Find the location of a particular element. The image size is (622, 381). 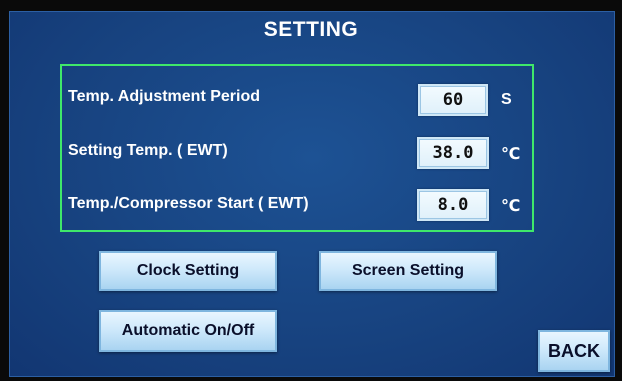

screen-setting-button: Screen Setting is located at coordinates (408, 271).